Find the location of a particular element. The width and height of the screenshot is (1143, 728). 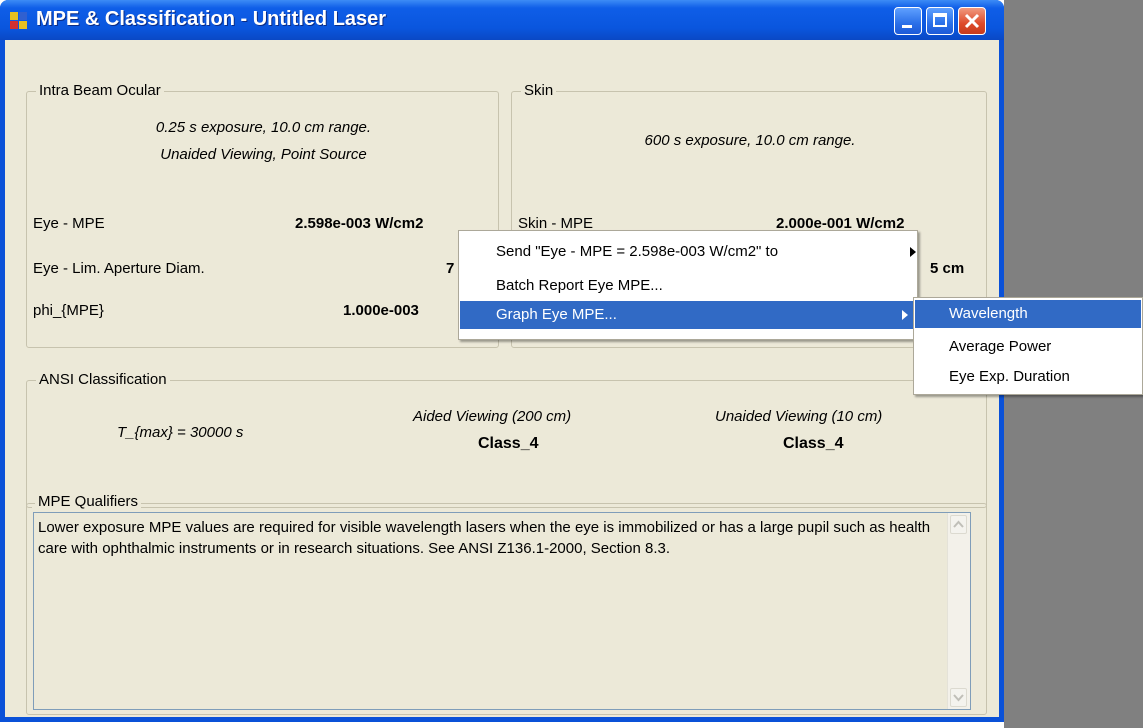

ansi-classification-label: ANSI Classification is located at coordinates (103, 379).